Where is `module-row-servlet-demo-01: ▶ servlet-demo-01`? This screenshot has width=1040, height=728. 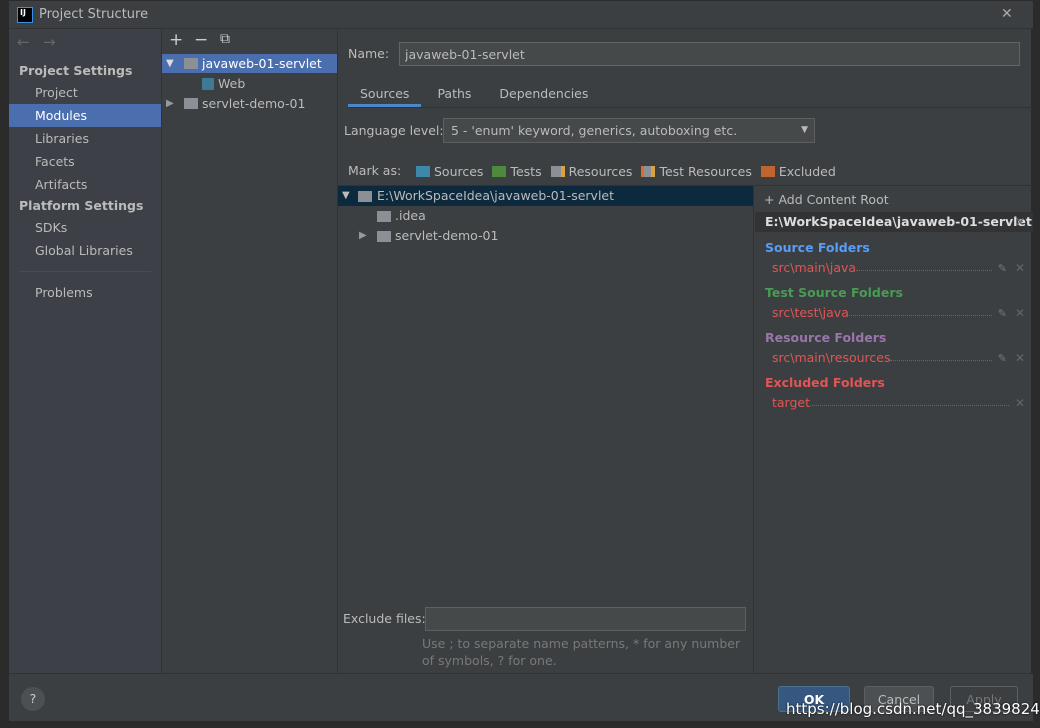 module-row-servlet-demo-01: ▶ servlet-demo-01 is located at coordinates (249, 103).